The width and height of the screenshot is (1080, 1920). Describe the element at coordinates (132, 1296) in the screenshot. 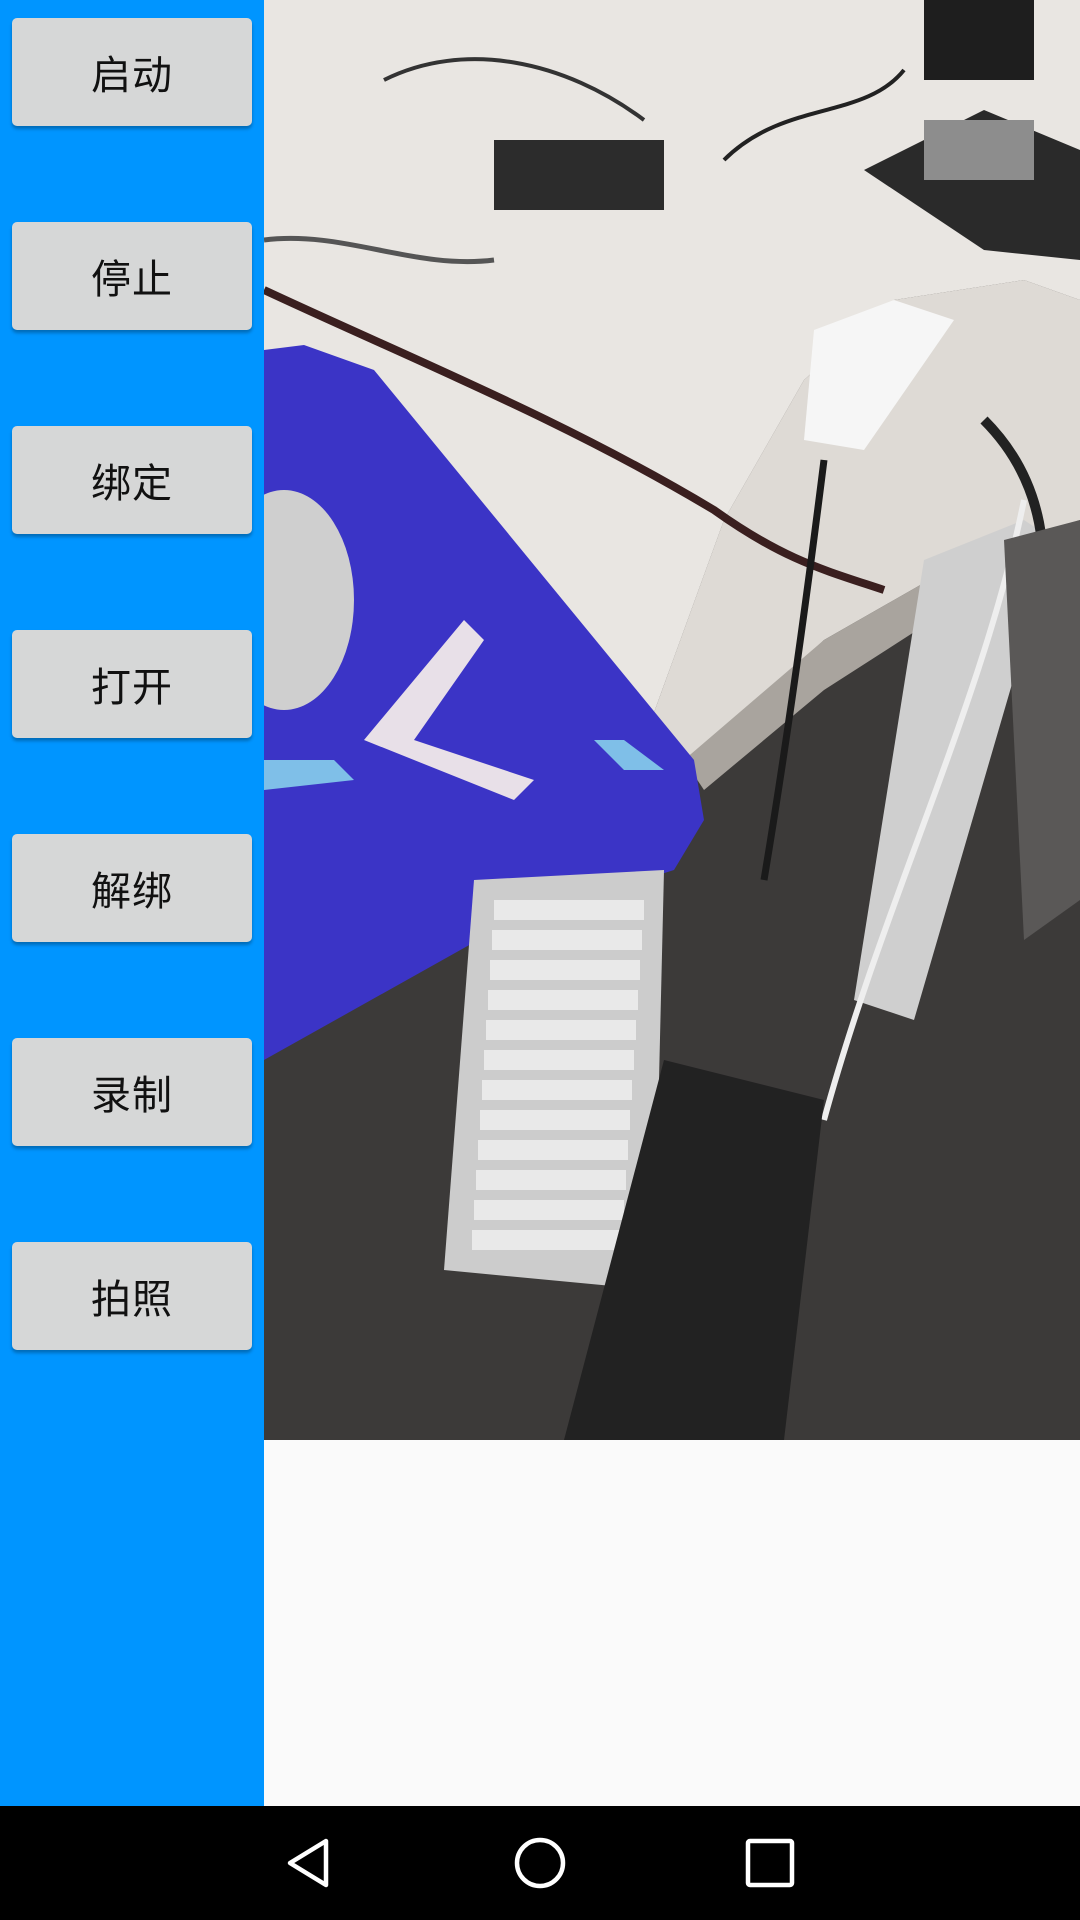

I see `photo-button: 拍照` at that location.